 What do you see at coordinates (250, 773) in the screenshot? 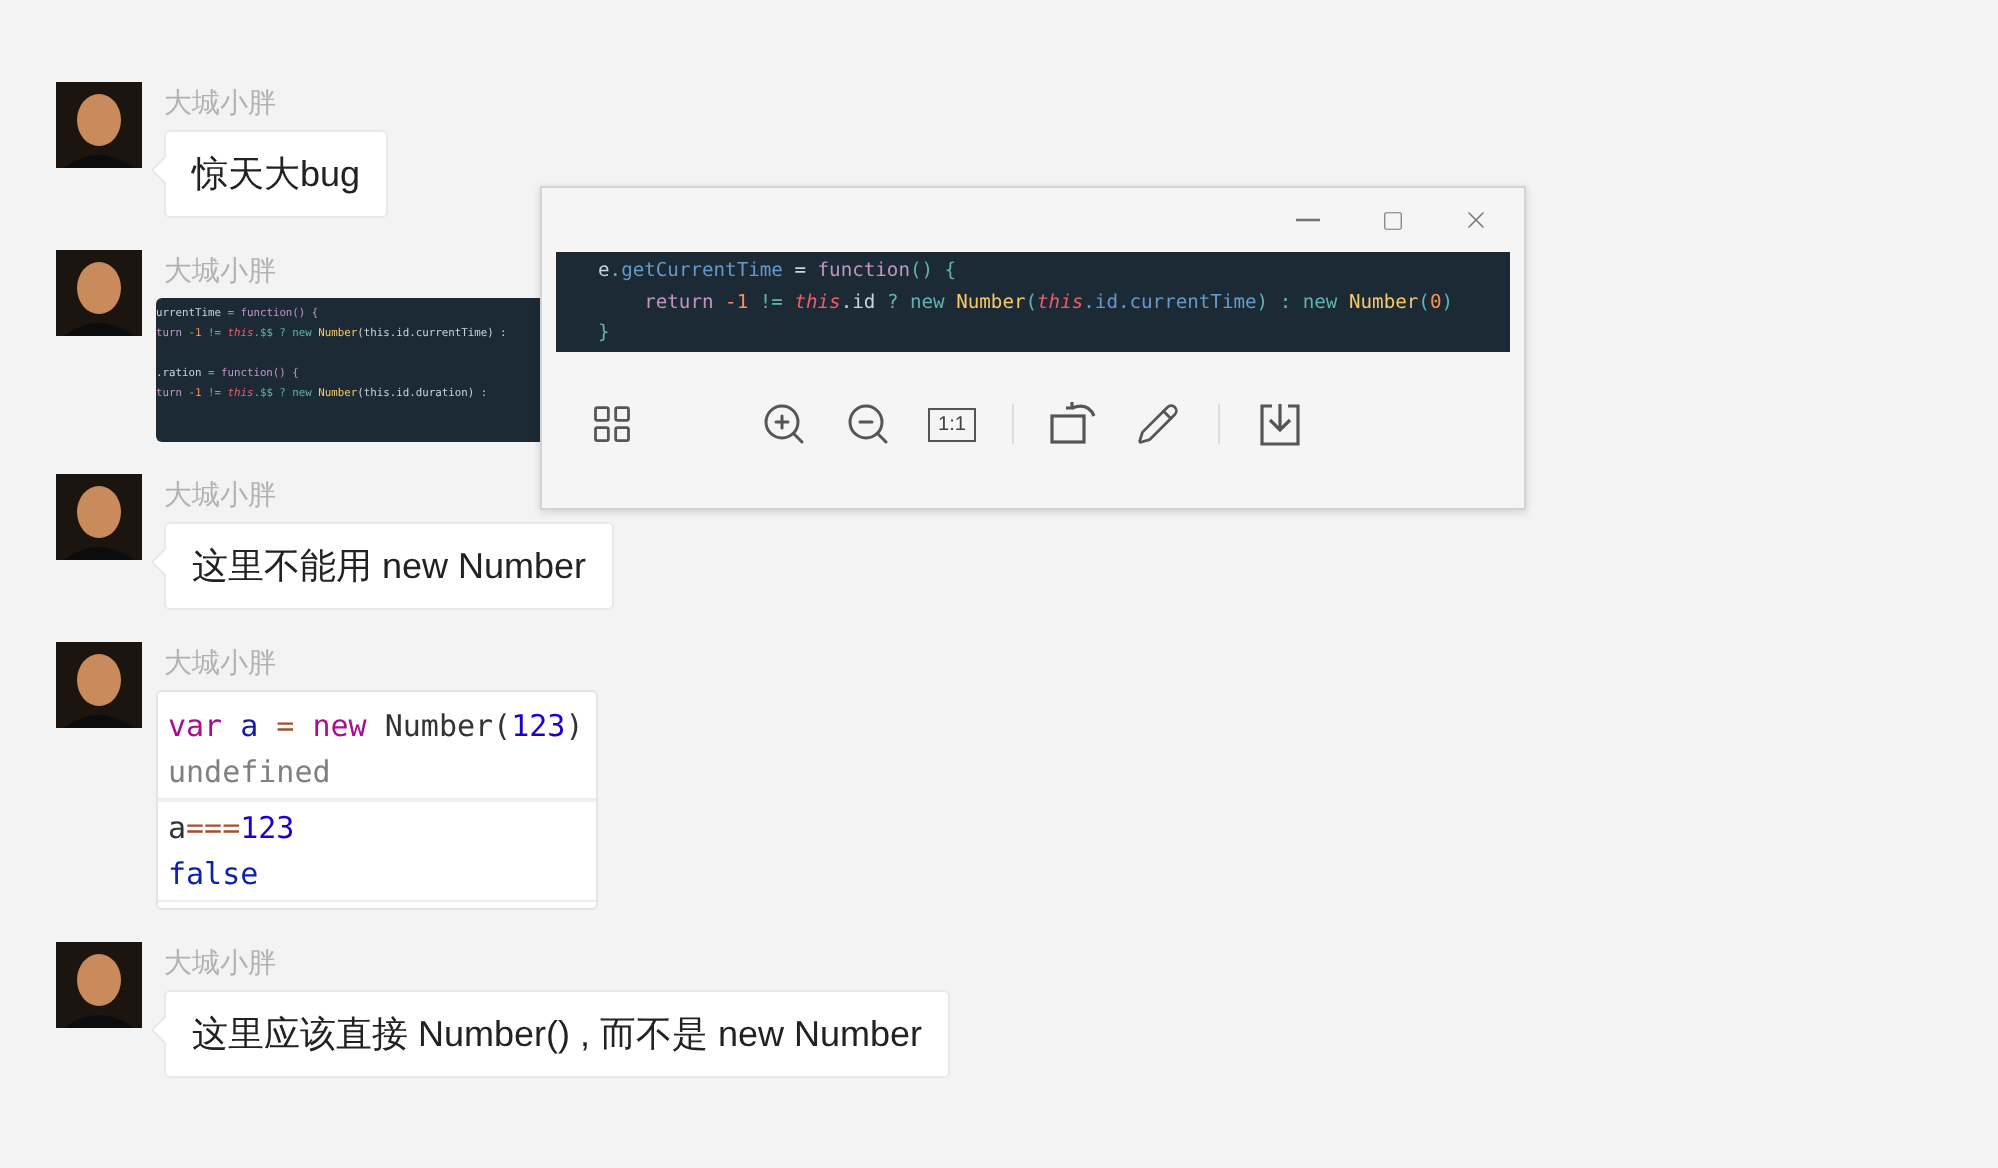
I see `console-line: undefined` at bounding box center [250, 773].